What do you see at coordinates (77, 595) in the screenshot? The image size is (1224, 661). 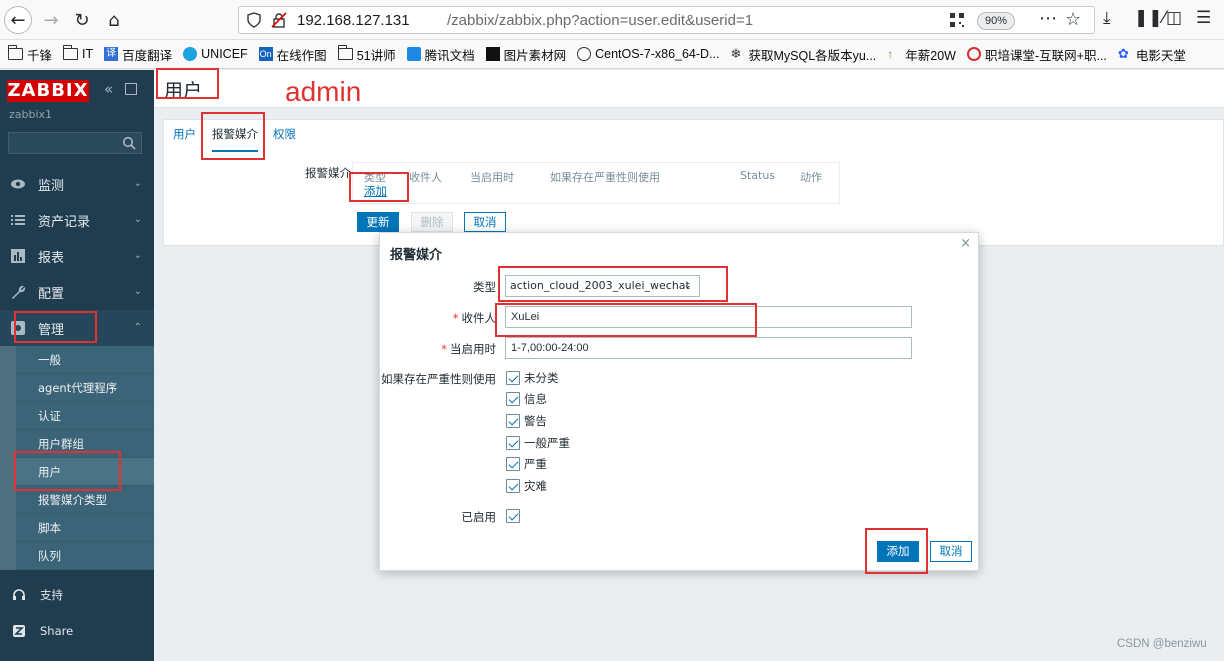 I see `menu-item-support: 支持` at bounding box center [77, 595].